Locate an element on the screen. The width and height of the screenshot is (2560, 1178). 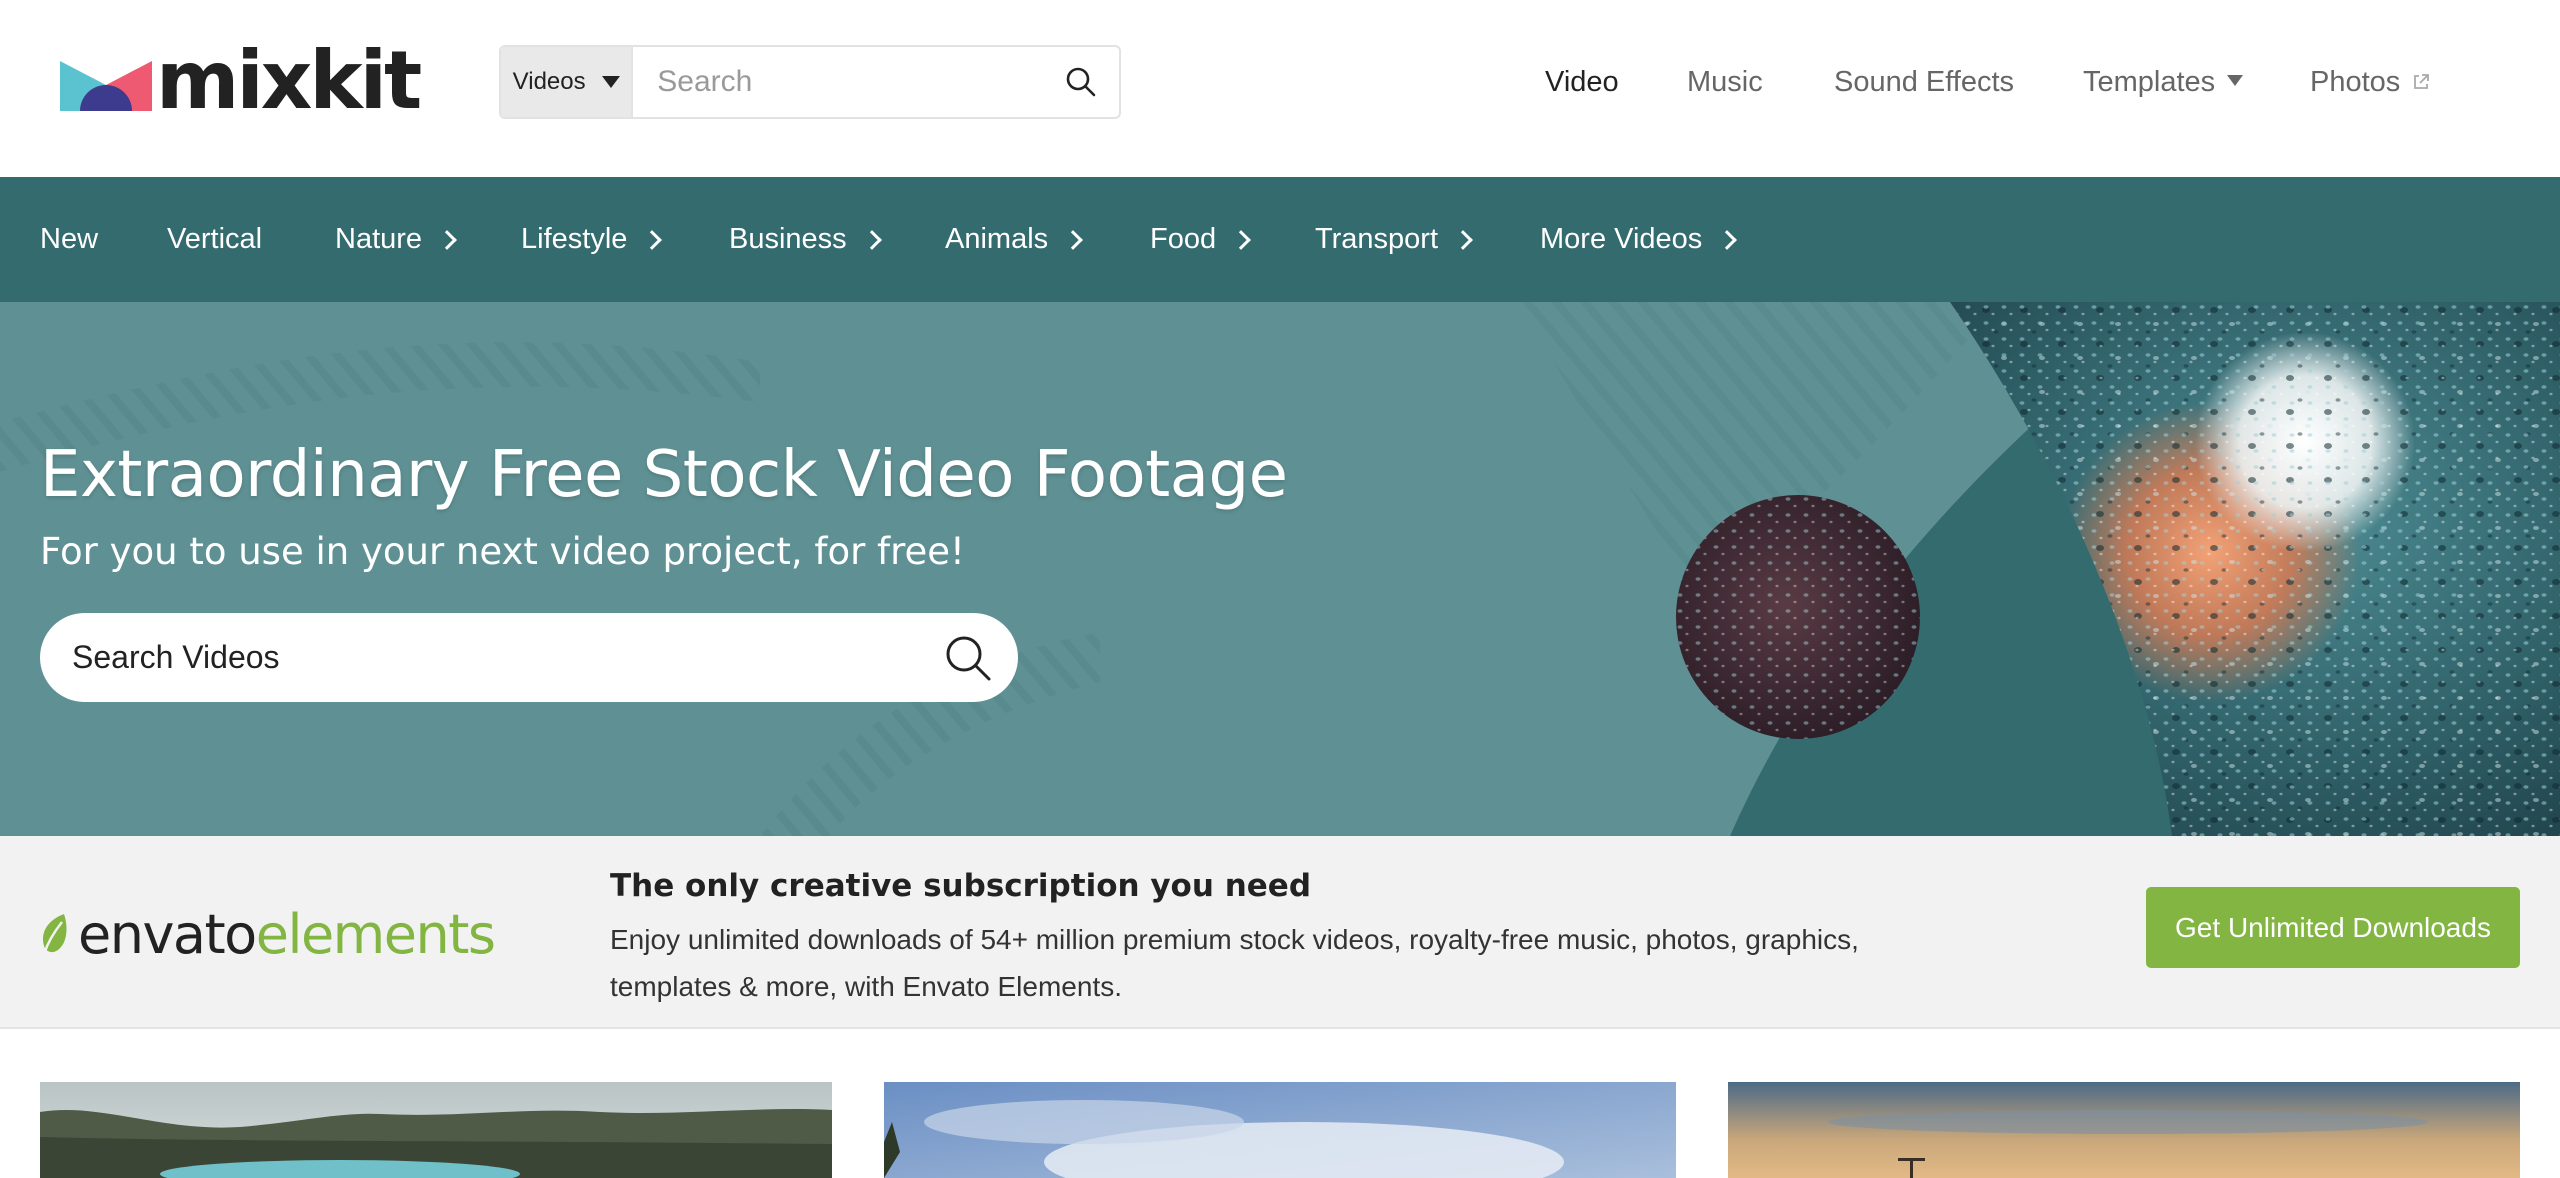
category-label: Transport is located at coordinates (1377, 239).